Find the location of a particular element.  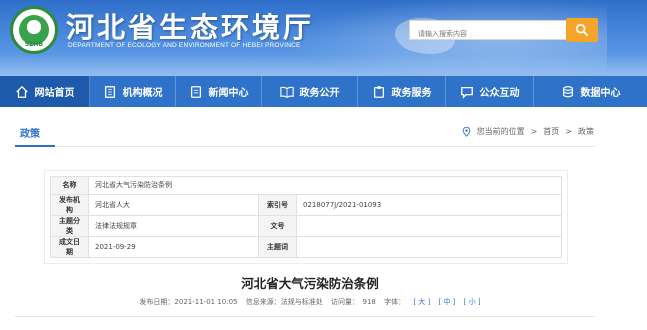

org-label: 发布机构 is located at coordinates (69, 204).